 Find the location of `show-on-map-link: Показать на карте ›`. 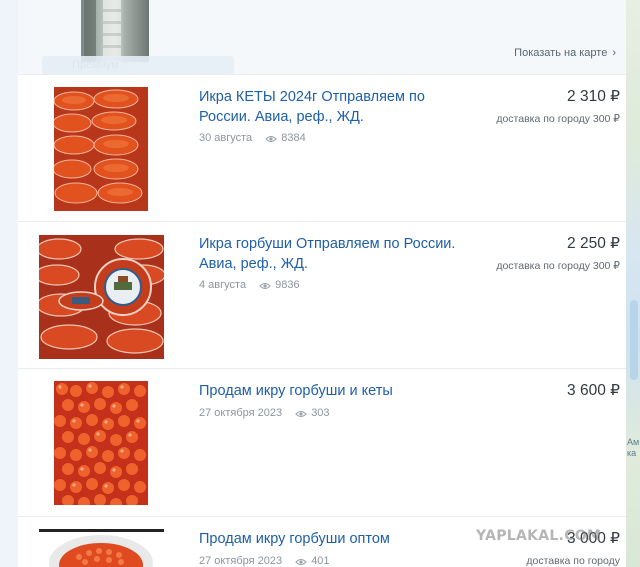

show-on-map-link: Показать на карте › is located at coordinates (565, 53).